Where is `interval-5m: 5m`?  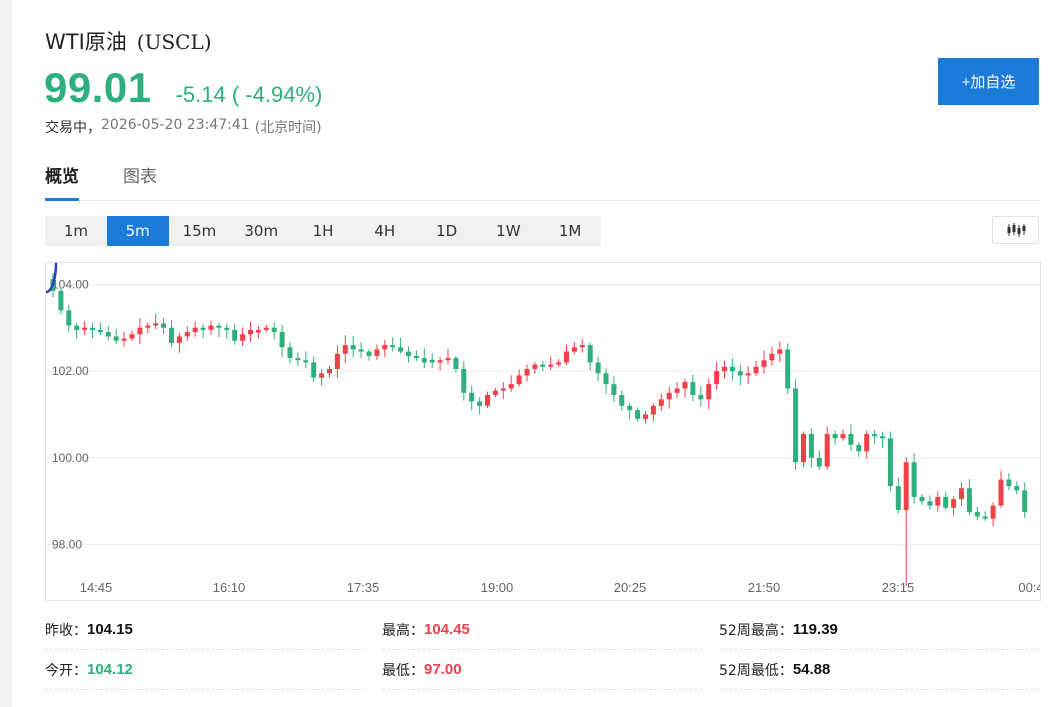
interval-5m: 5m is located at coordinates (137, 231).